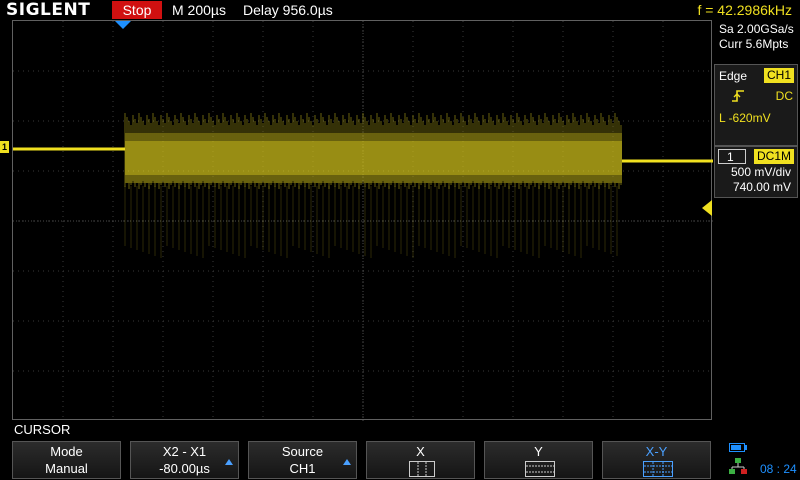 The height and width of the screenshot is (480, 800). What do you see at coordinates (756, 29) in the screenshot?
I see `sample-rate: Sa 2.00GSa/s` at bounding box center [756, 29].